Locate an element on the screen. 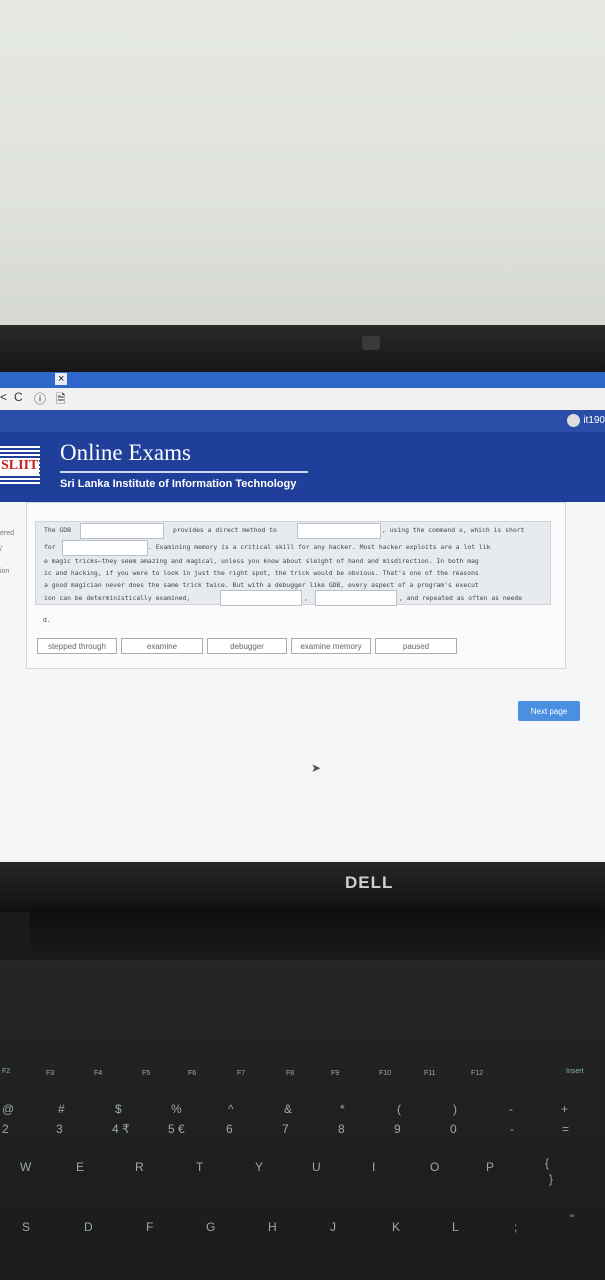  browser-tab-strip: × is located at coordinates (302, 380).